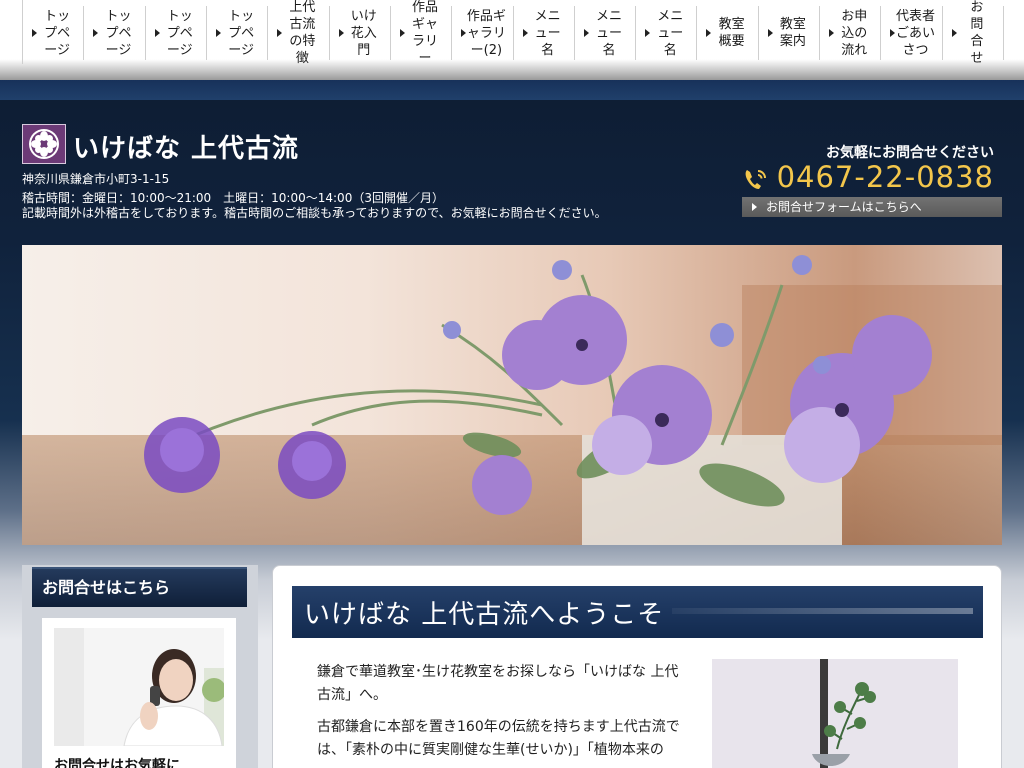  Describe the element at coordinates (731, 33) in the screenshot. I see `nav-item-label: 教室概要` at that location.